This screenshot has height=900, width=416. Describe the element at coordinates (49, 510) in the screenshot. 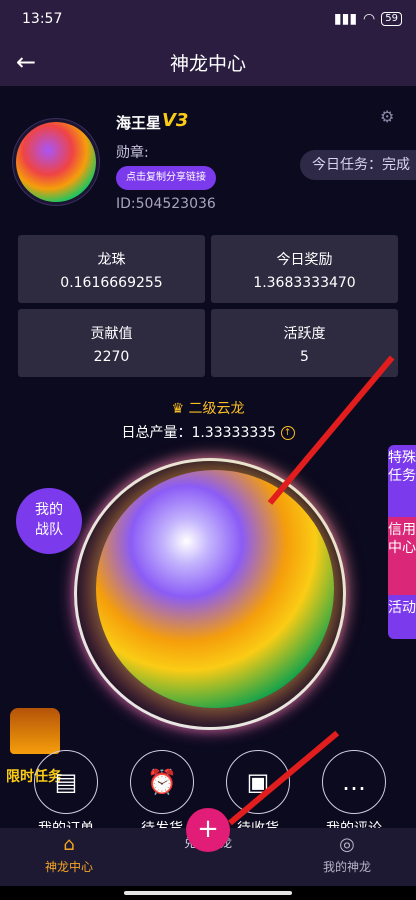

I see `team-line1: 我的` at that location.